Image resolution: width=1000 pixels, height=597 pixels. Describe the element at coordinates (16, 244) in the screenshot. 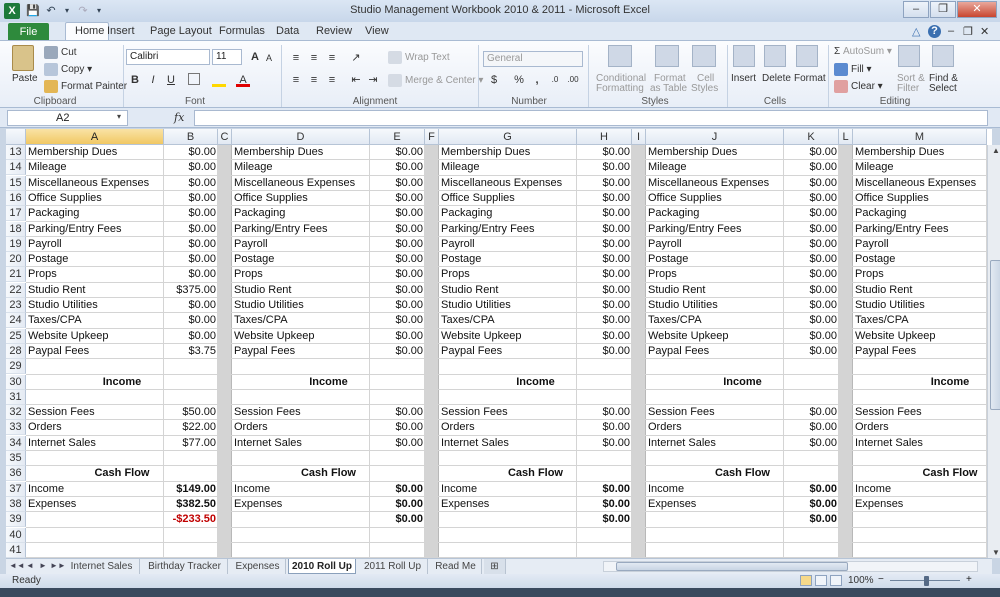

I see `row-header-19: 19` at that location.